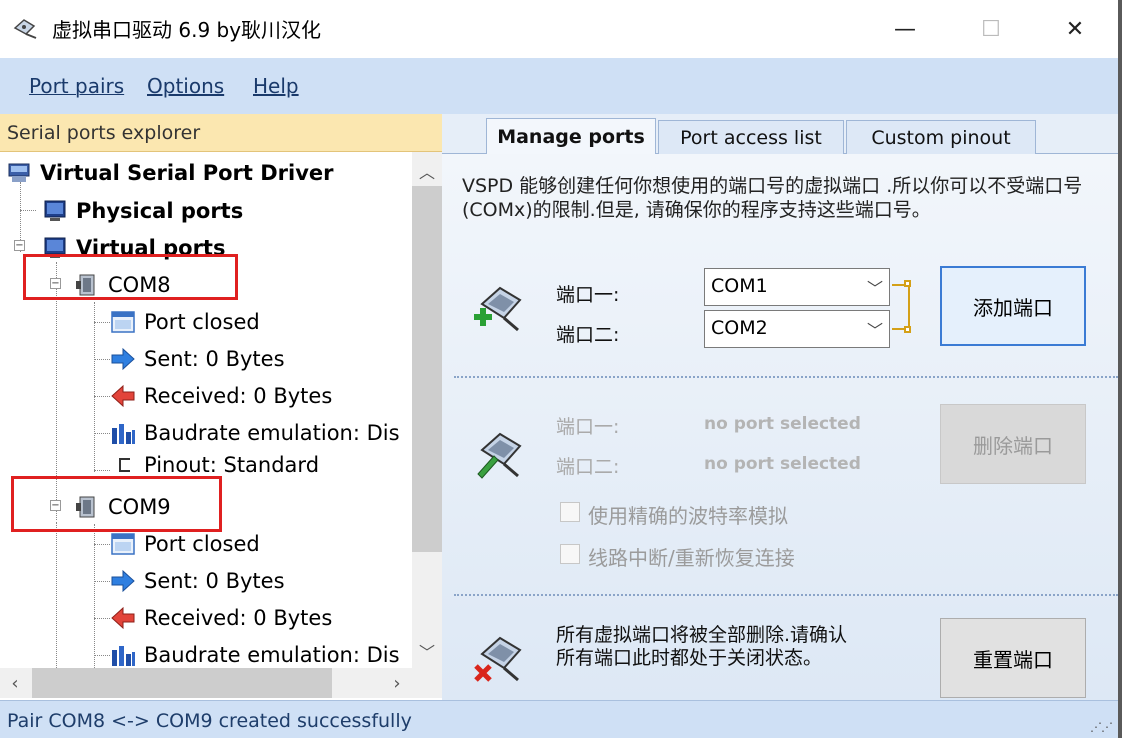 The image size is (1122, 738). I want to click on status-text: Pair COM8 <-> COM9 created successfully, so click(209, 721).